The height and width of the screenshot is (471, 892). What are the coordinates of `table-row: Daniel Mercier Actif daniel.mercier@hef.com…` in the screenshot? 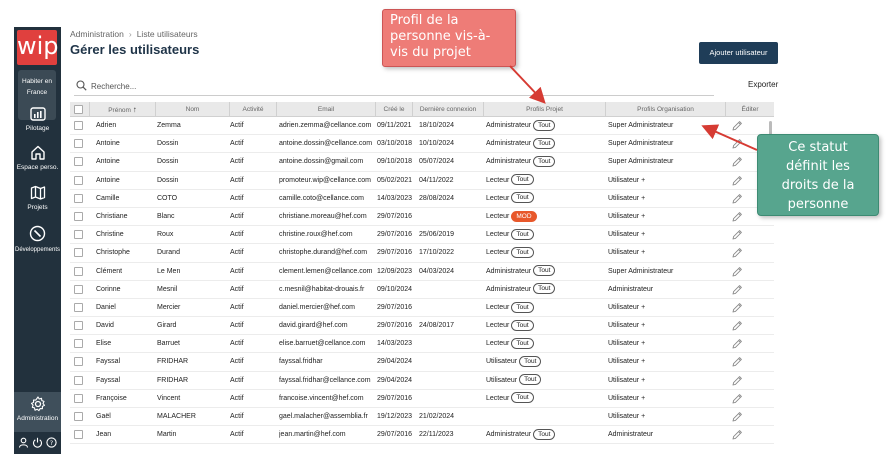 It's located at (422, 308).